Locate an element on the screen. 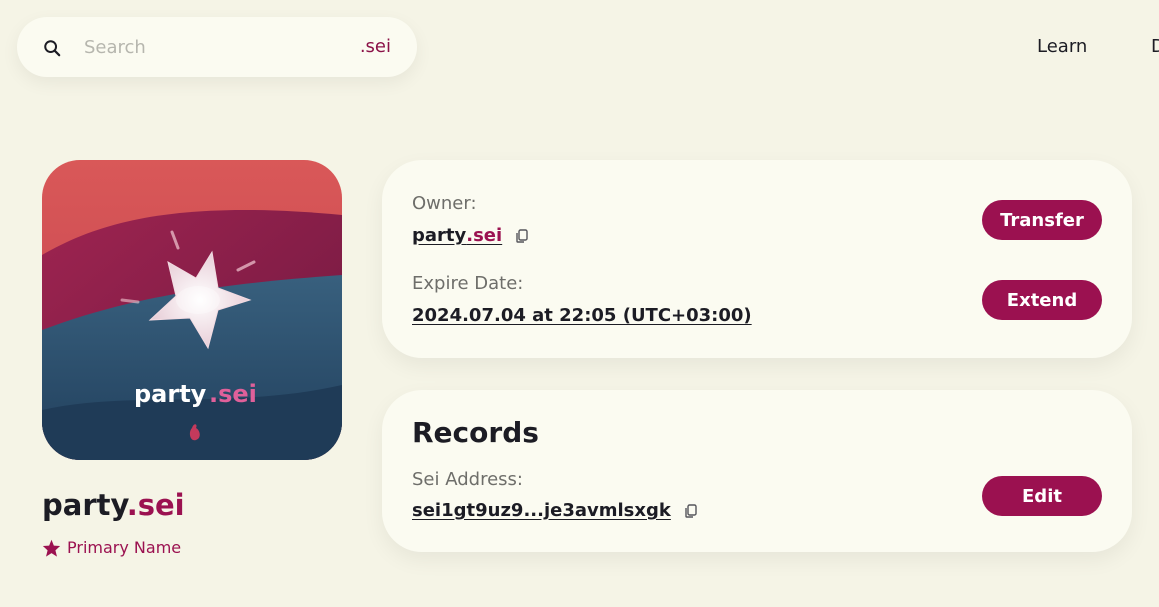  owner-name: party is located at coordinates (439, 235).